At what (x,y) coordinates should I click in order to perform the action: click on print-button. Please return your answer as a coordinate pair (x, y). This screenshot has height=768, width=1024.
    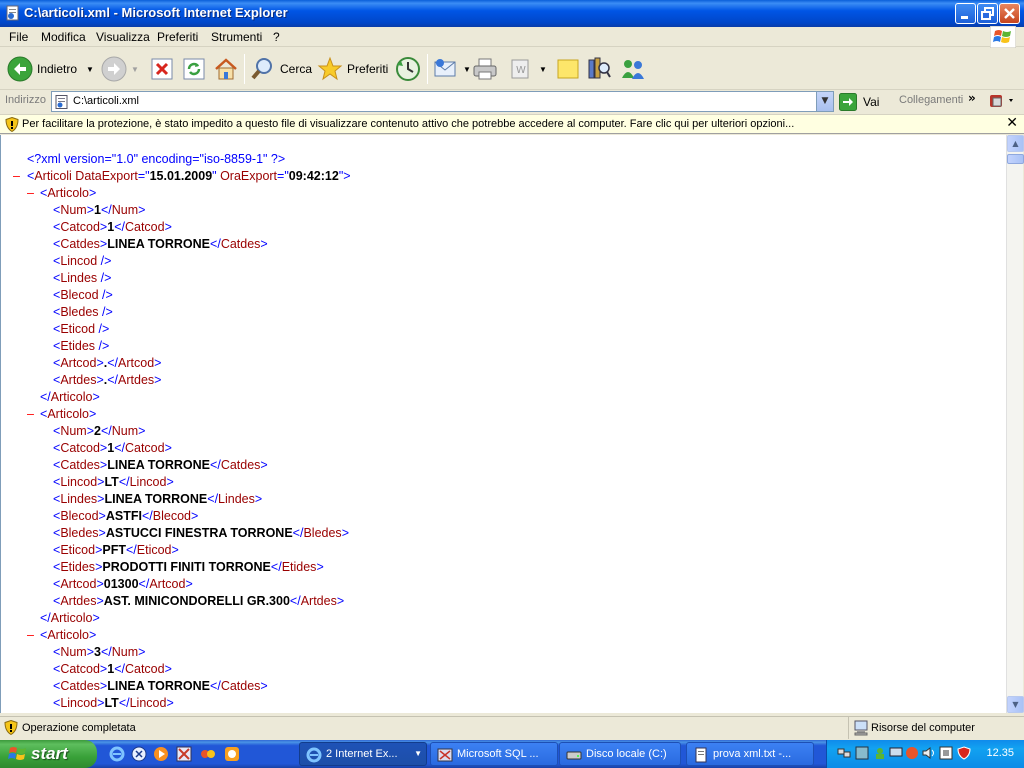
    Looking at the image, I should click on (485, 69).